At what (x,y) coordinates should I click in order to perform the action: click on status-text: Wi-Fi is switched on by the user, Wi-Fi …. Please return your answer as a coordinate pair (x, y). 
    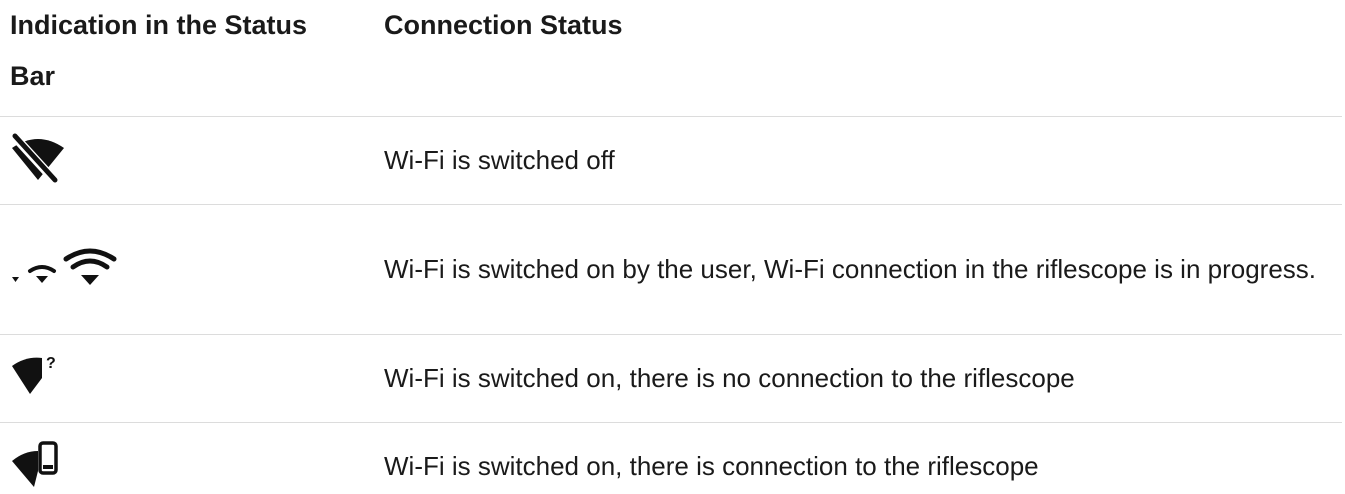
    Looking at the image, I should click on (850, 269).